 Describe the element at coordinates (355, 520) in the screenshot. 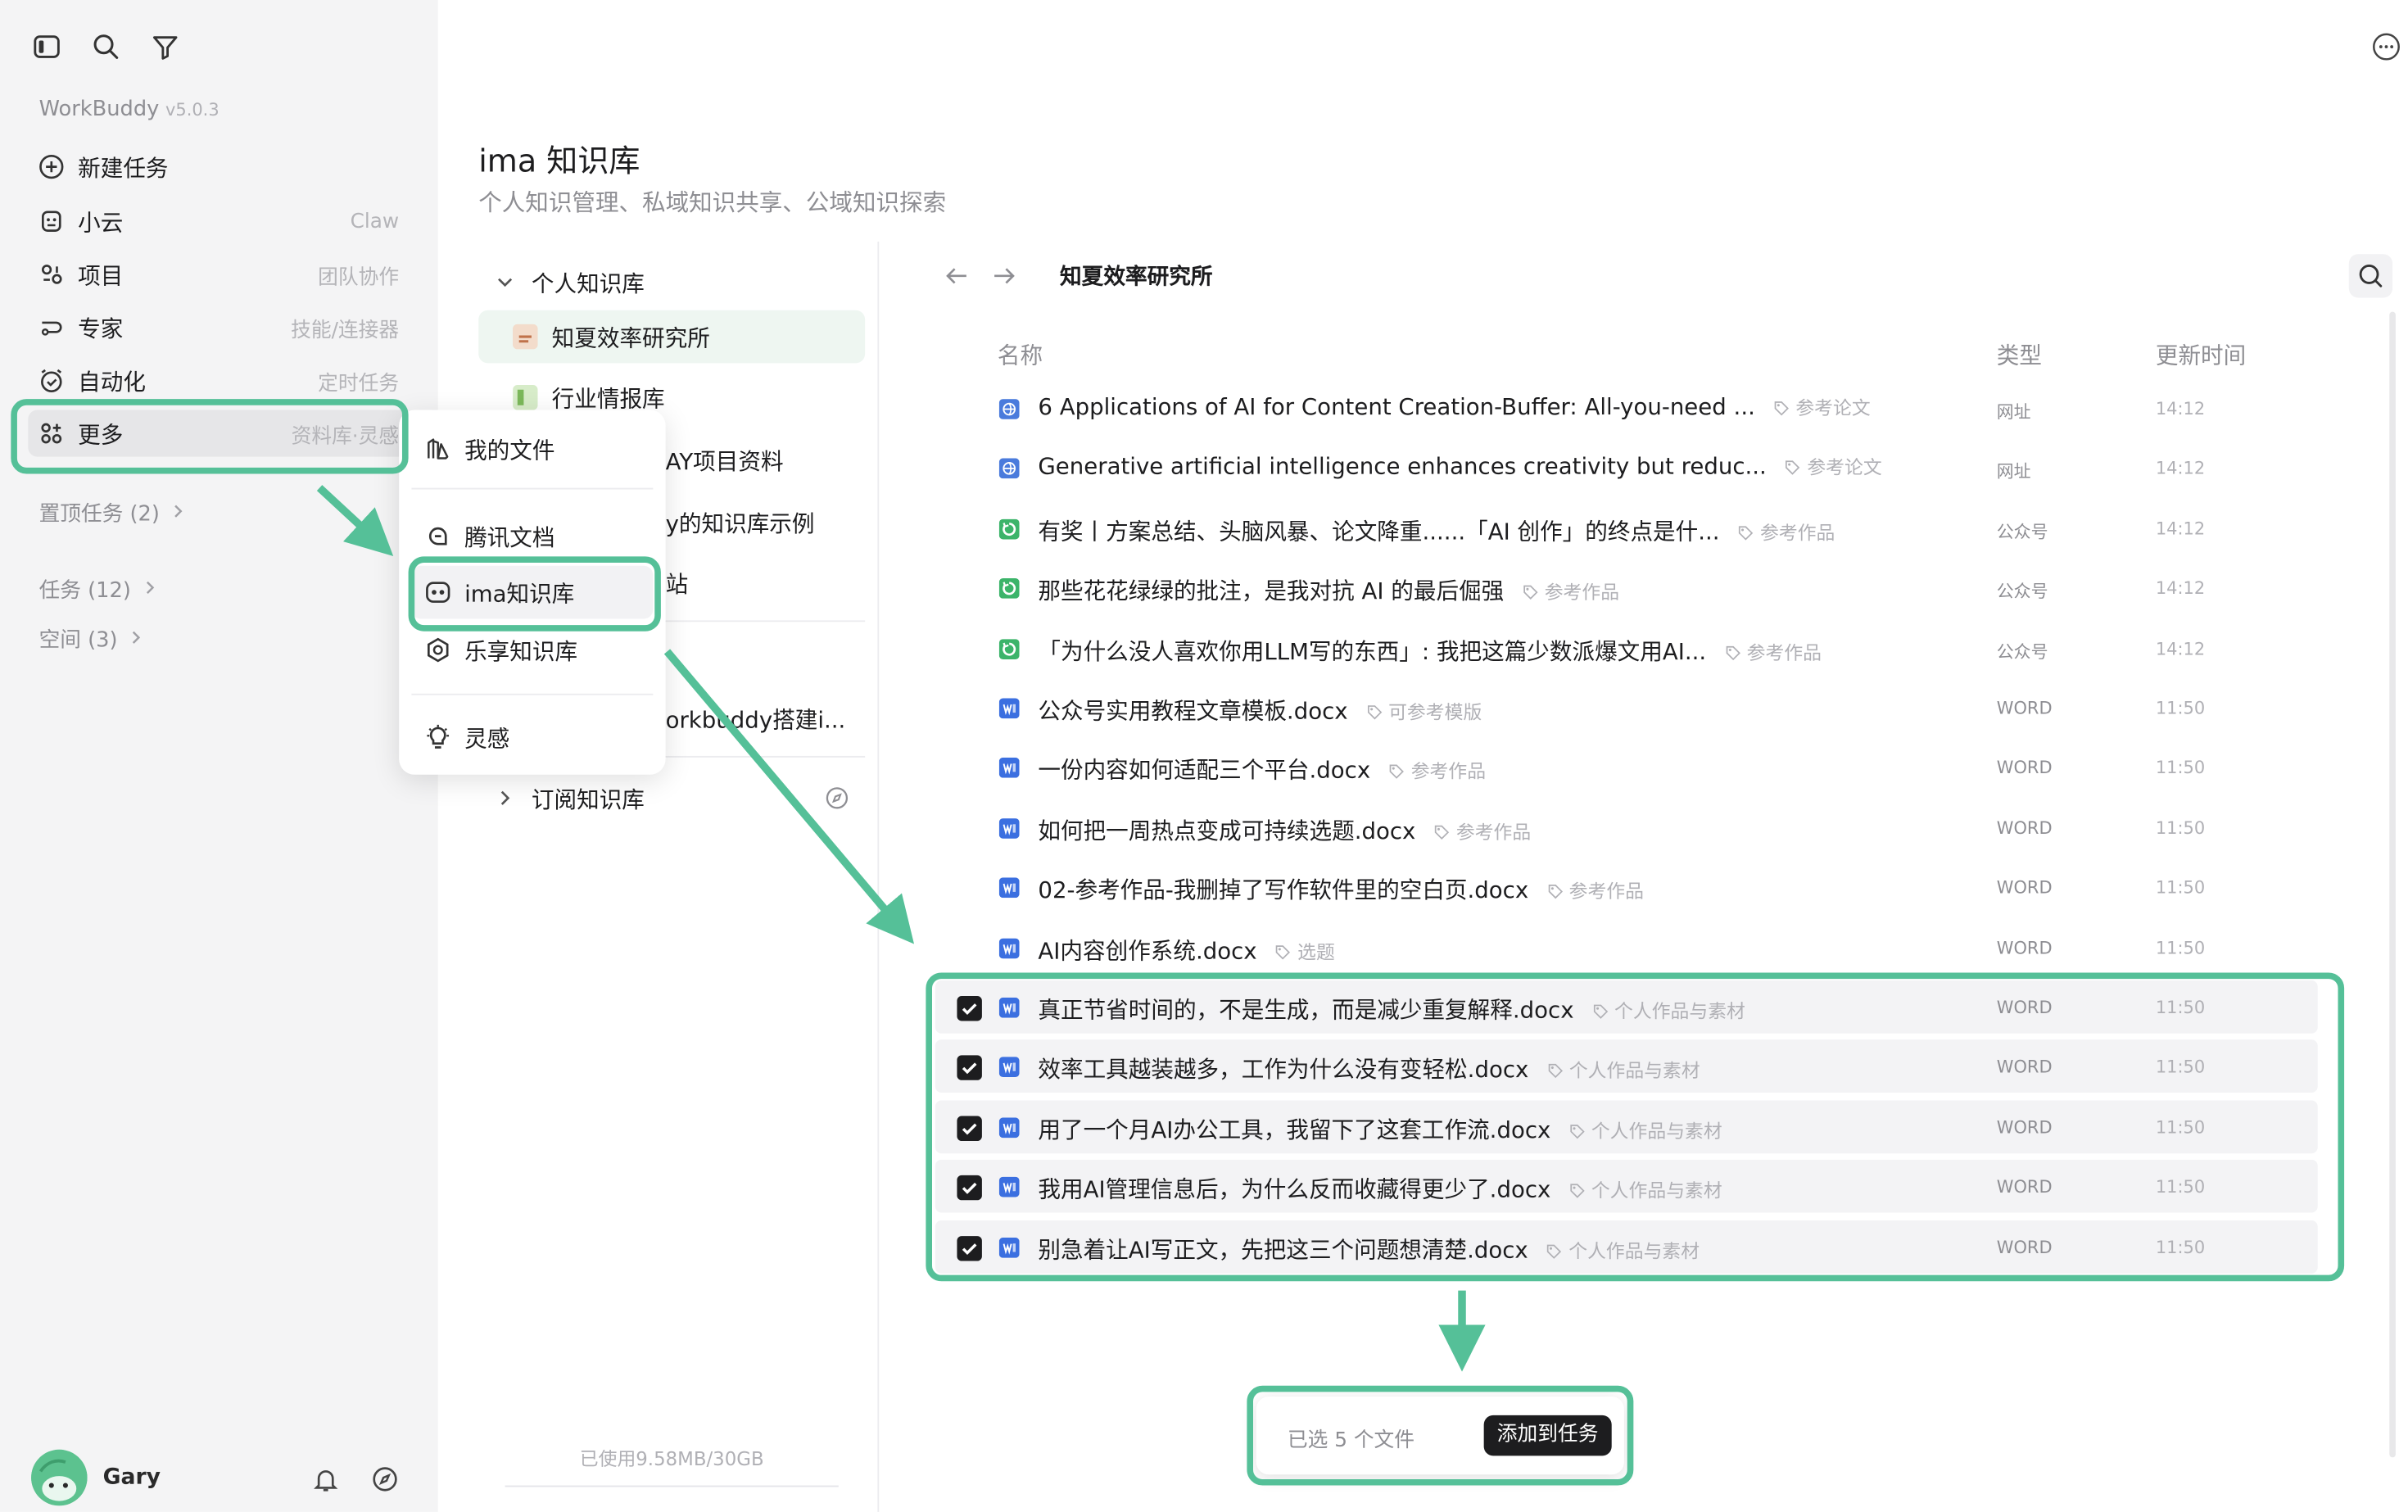

I see `arrow-to-ima` at that location.